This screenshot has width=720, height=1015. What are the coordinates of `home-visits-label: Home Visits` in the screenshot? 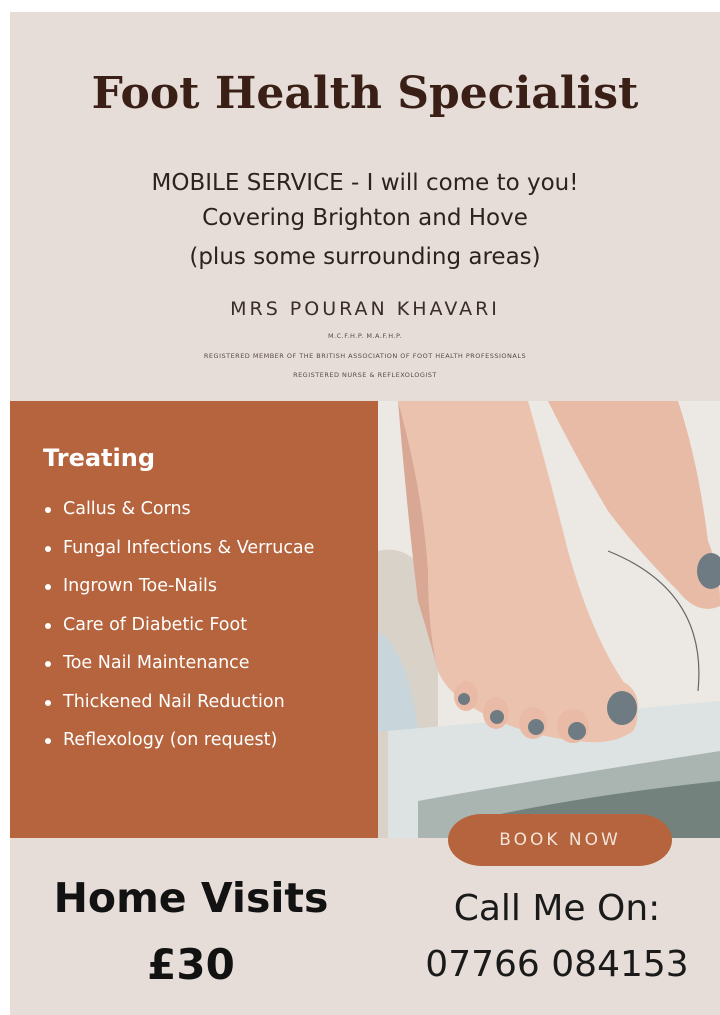 It's located at (191, 898).